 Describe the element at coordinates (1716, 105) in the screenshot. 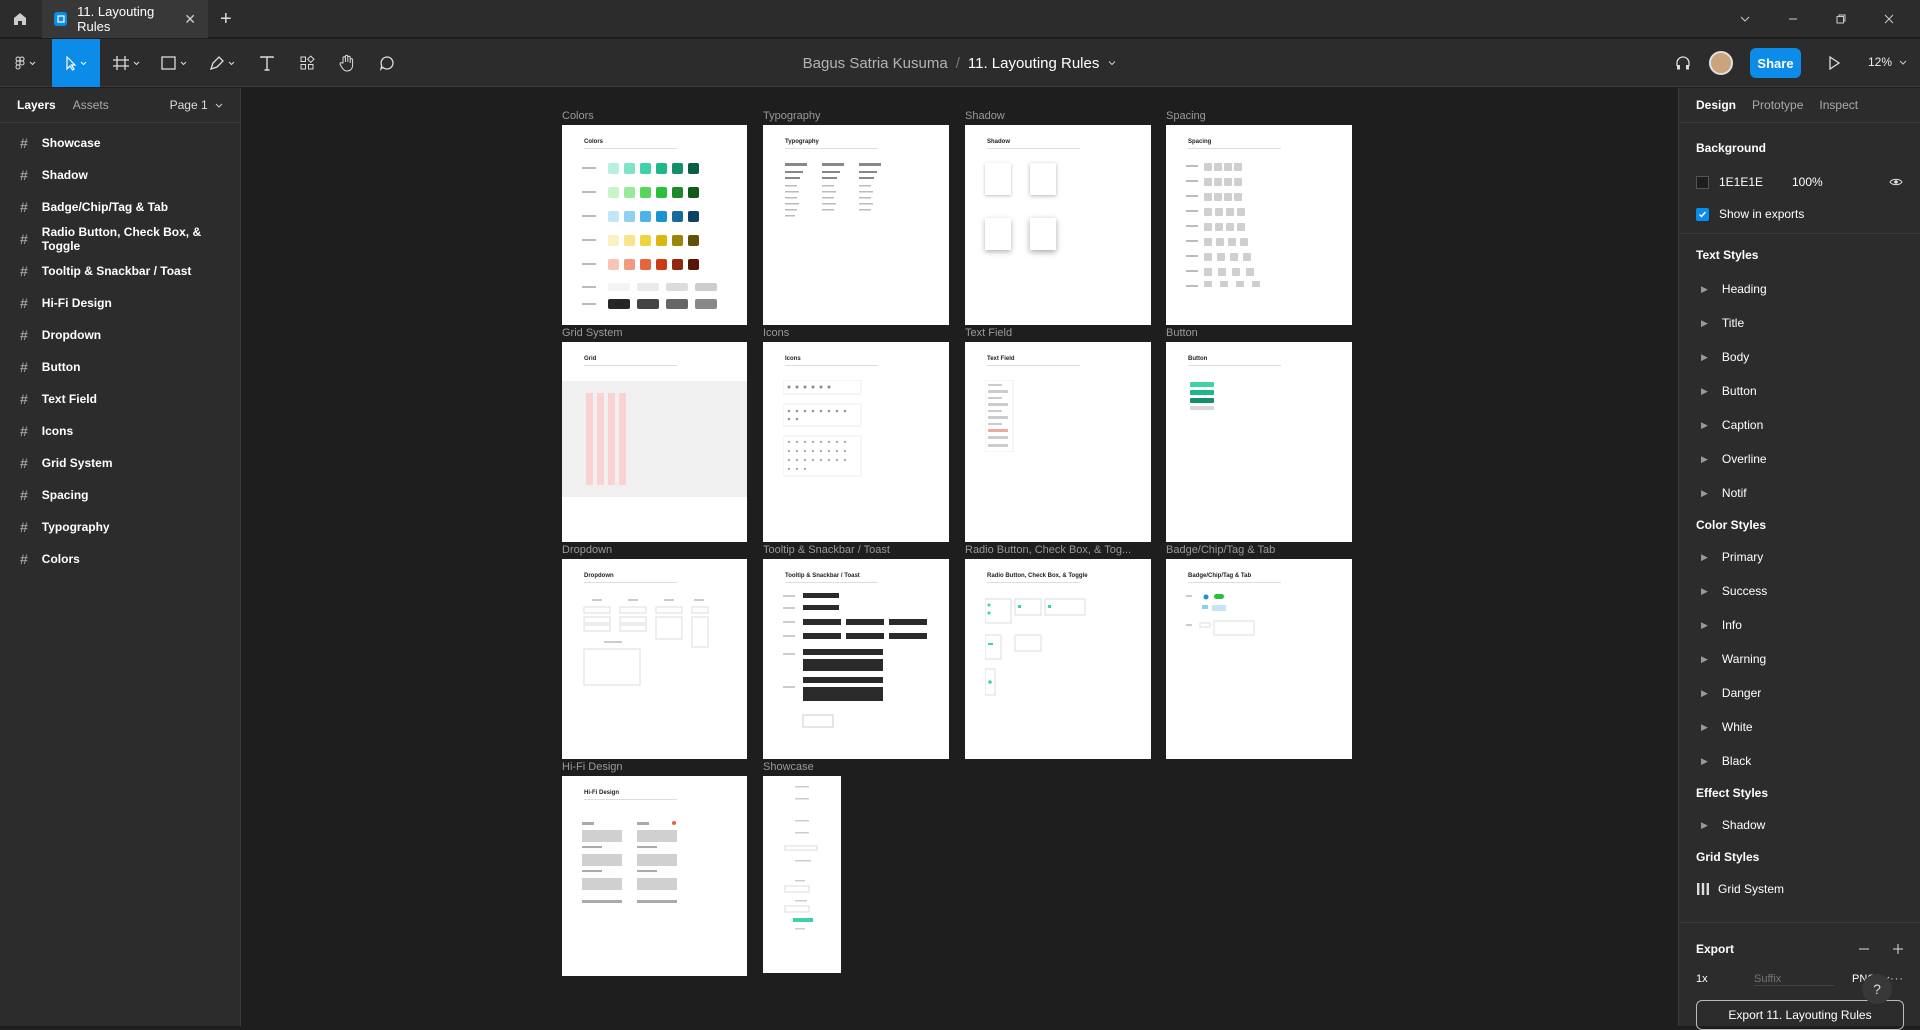

I see `tab-design: Design` at that location.